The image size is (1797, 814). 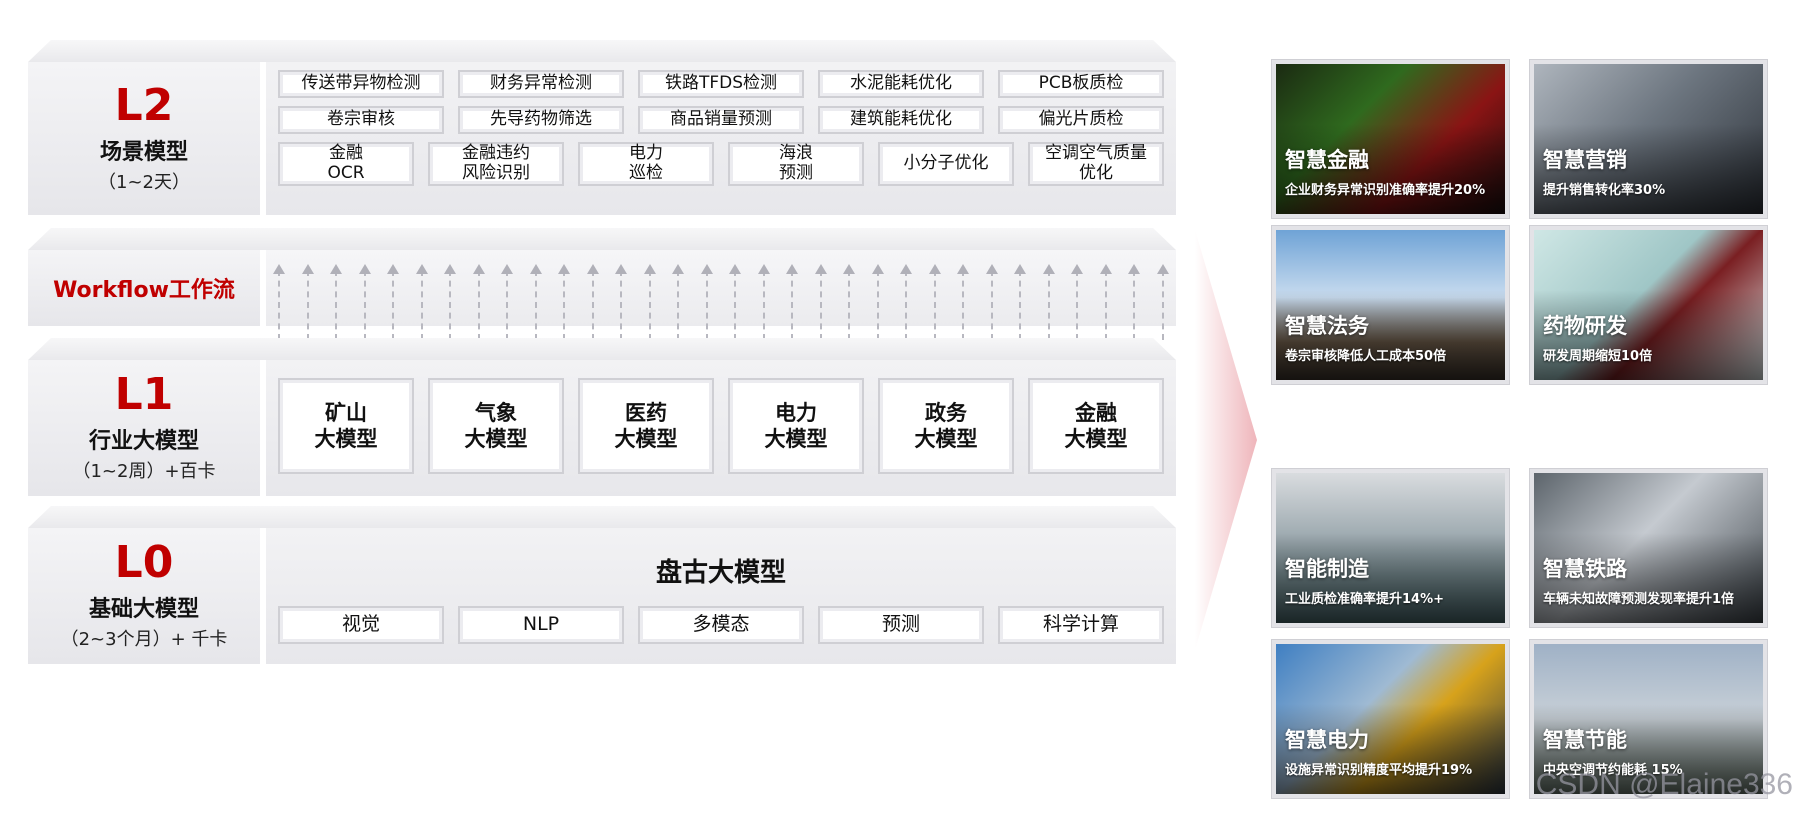 What do you see at coordinates (1390, 305) in the screenshot?
I see `scenario-card: 智慧法务 卷宗审核降低人工成本50倍` at bounding box center [1390, 305].